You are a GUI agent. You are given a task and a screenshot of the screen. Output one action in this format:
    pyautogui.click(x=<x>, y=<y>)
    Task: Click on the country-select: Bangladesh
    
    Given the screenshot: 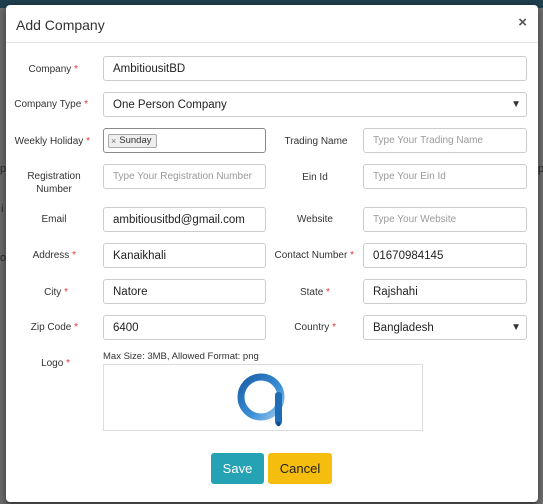 What is the action you would take?
    pyautogui.click(x=445, y=327)
    